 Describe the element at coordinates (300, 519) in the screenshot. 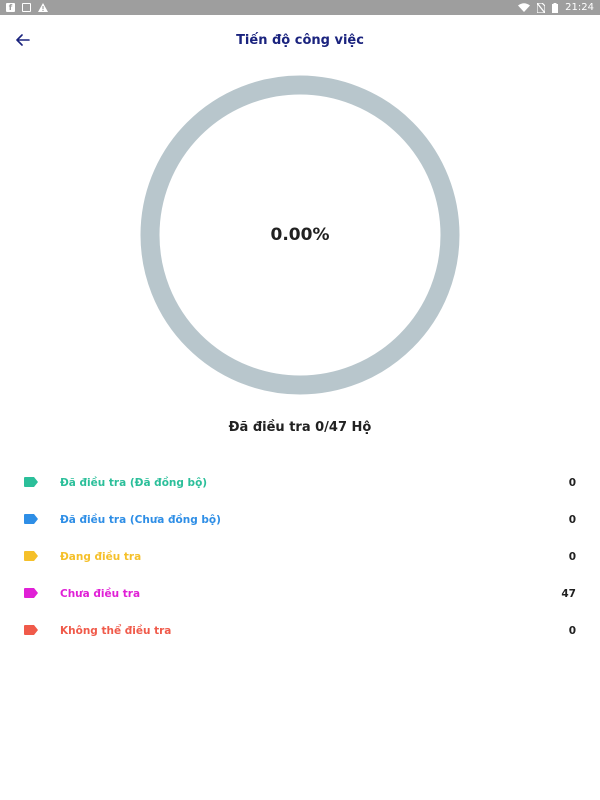

I see `legend-item: Đã điều tra (Chưa đồng bộ) 0` at that location.